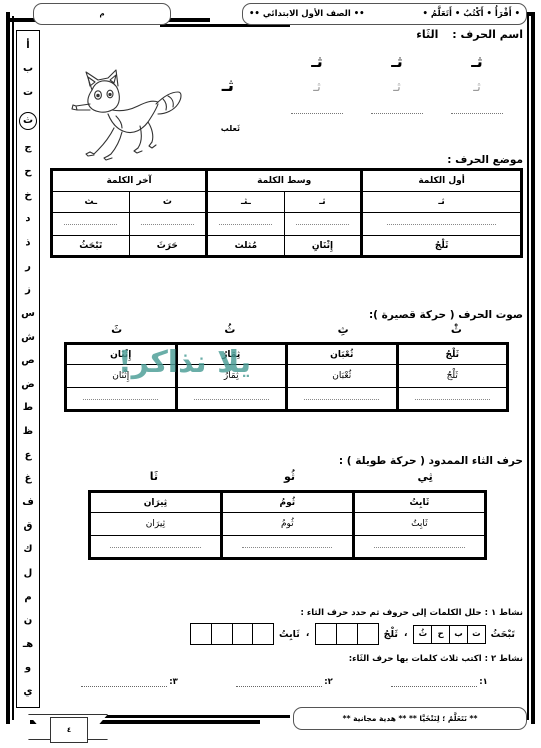  I want to click on ghost-word-cell: ثَلْجُ, so click(452, 376).